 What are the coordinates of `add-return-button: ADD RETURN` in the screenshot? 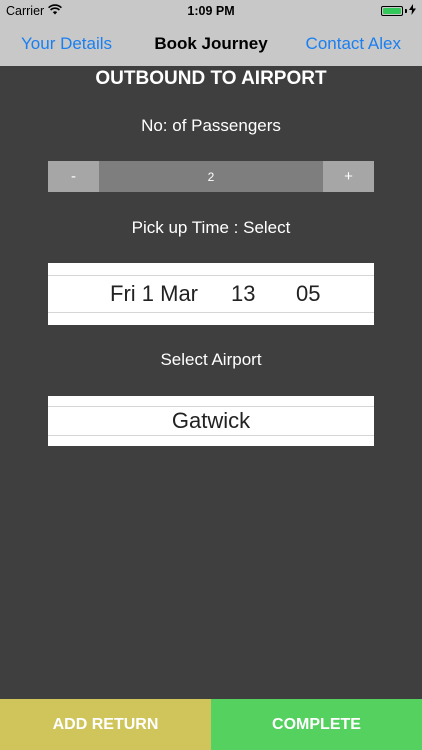 It's located at (105, 724).